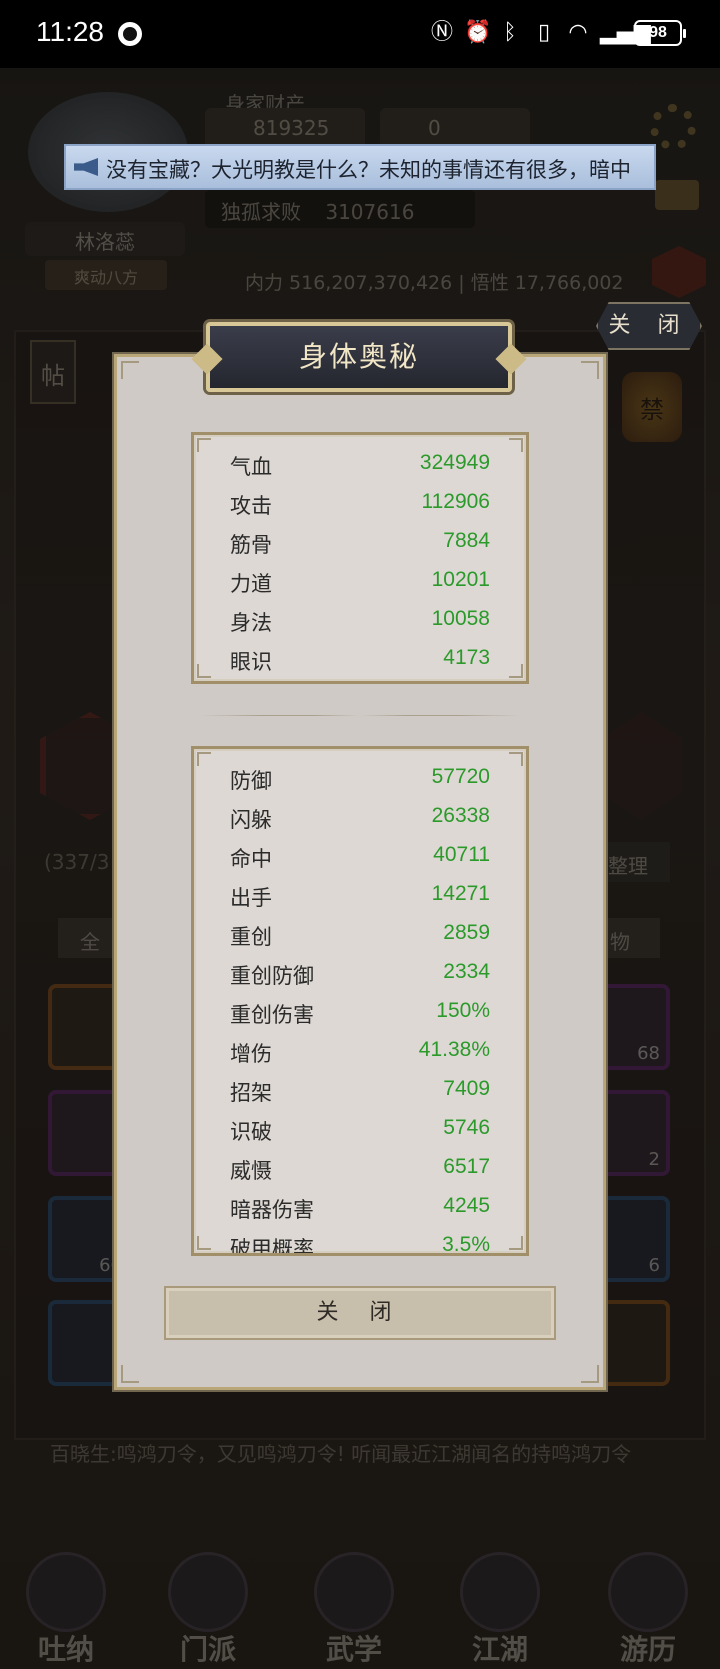 This screenshot has width=720, height=1669. What do you see at coordinates (86, 167) in the screenshot?
I see `megaphone-icon` at bounding box center [86, 167].